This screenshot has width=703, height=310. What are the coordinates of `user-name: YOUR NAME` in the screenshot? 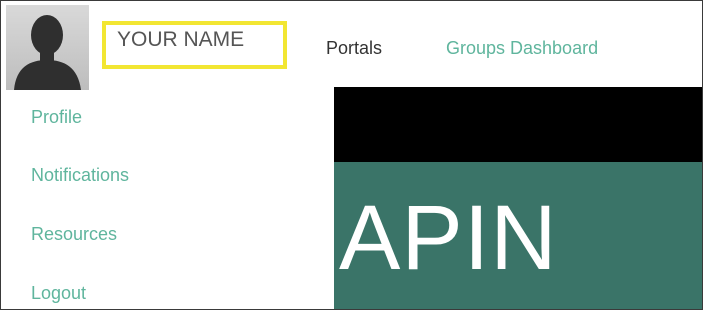 It's located at (180, 39).